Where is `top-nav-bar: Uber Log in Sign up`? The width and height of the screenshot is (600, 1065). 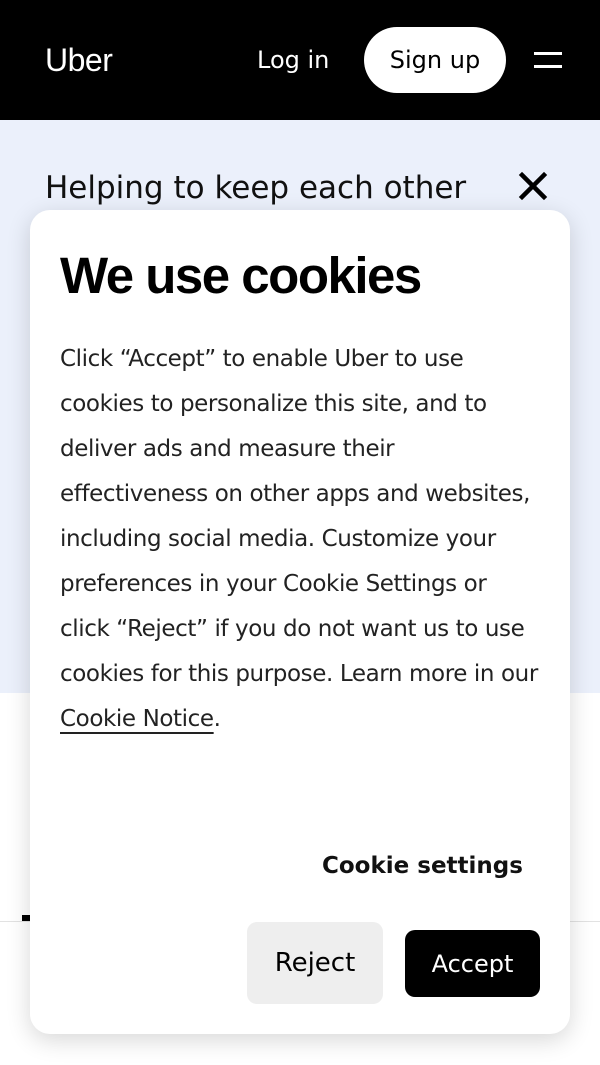
top-nav-bar: Uber Log in Sign up is located at coordinates (300, 60).